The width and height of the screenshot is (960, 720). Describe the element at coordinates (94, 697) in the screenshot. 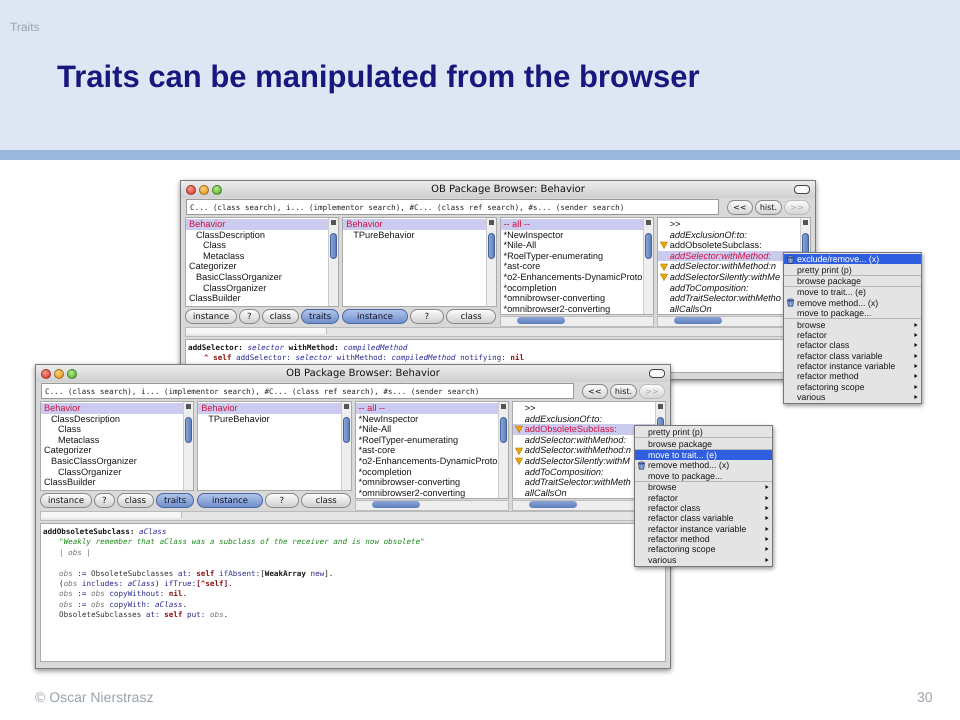

I see `copyright-footer: © Oscar Nierstrasz` at that location.